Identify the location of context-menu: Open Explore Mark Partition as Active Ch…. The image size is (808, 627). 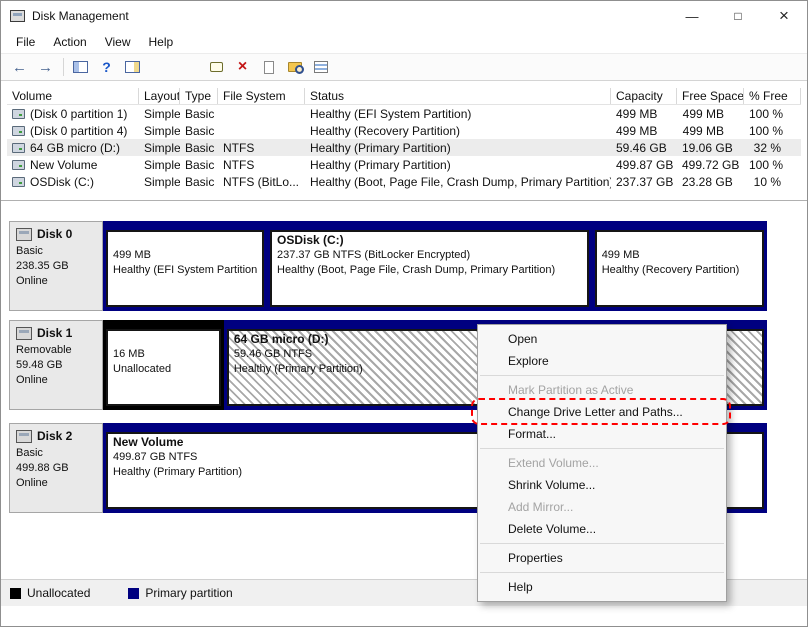
(601, 463).